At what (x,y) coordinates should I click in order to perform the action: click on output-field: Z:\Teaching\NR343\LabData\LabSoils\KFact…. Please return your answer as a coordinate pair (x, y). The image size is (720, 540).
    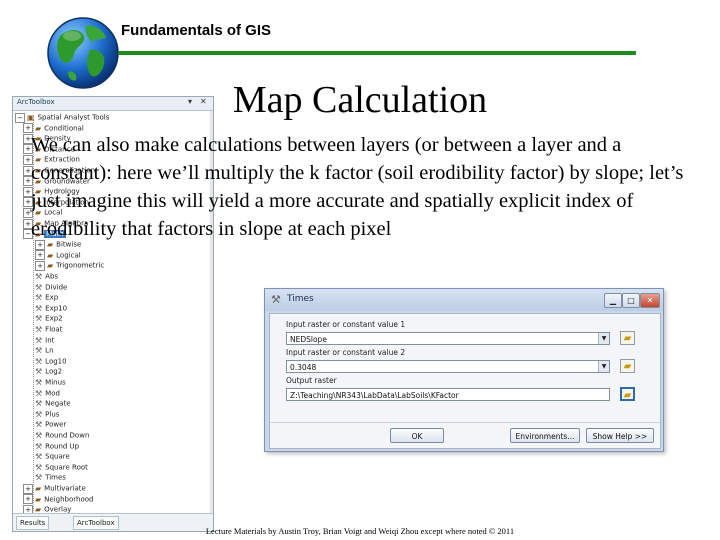
    Looking at the image, I should click on (448, 394).